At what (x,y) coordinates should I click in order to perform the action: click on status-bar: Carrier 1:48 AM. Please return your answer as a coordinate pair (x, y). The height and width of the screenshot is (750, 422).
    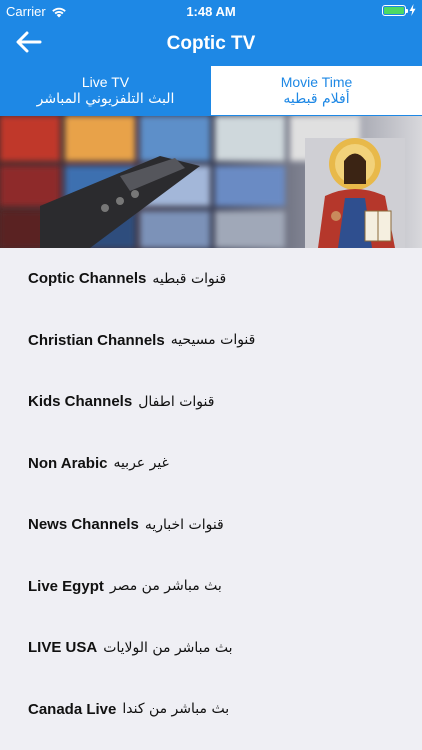
    Looking at the image, I should click on (211, 11).